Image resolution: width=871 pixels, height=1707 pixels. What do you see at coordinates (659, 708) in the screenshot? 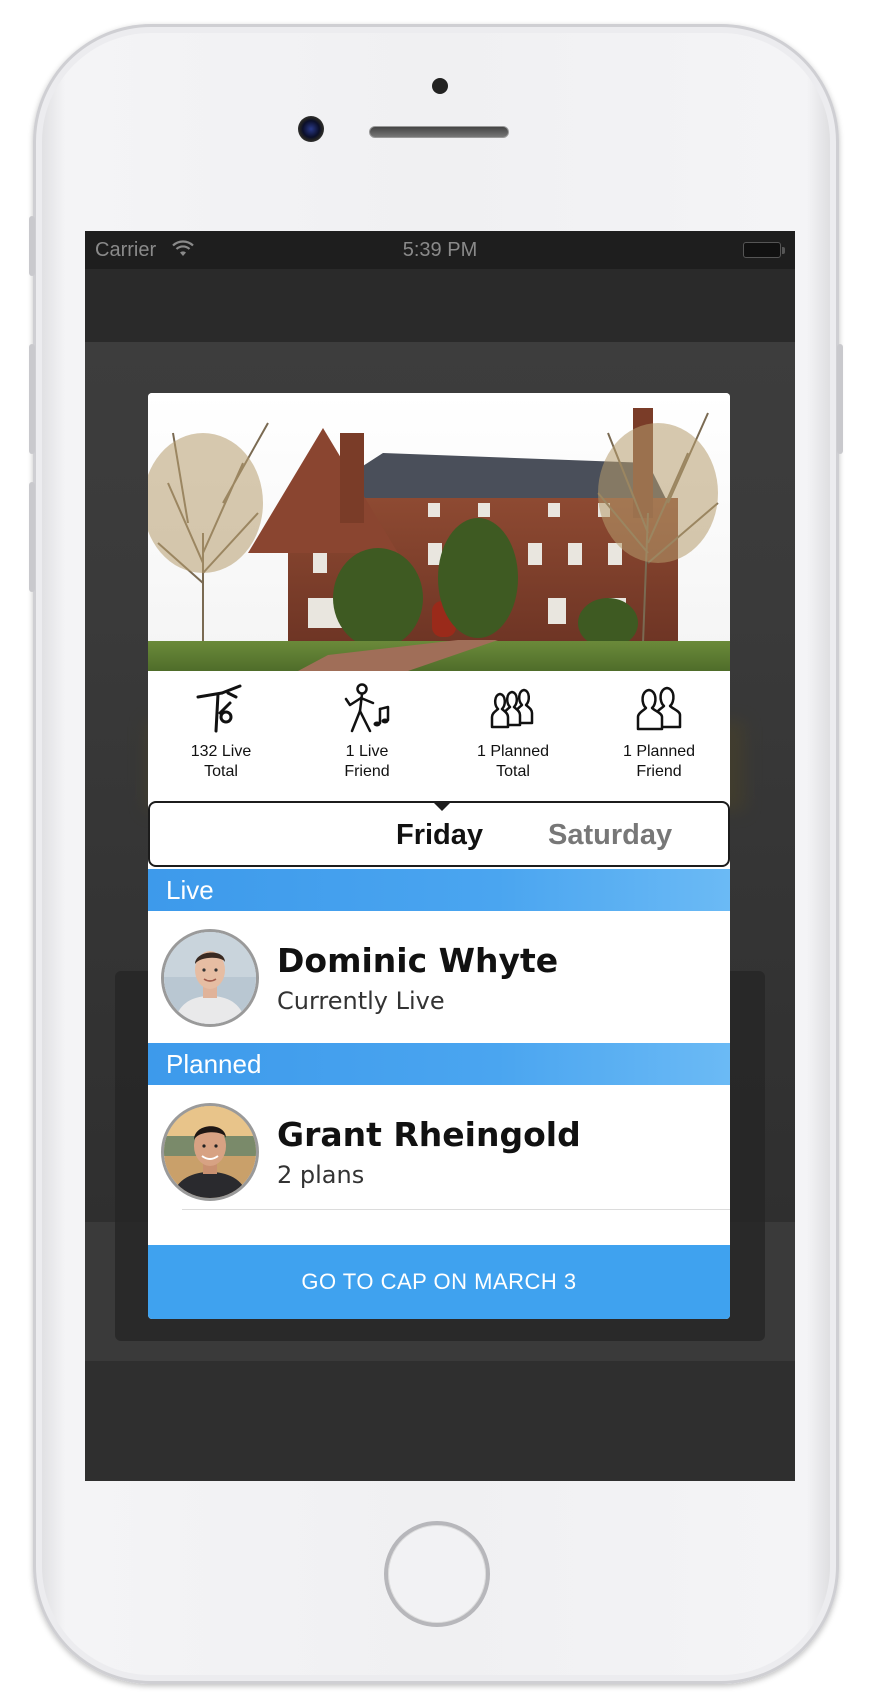
I see `friends-planned-icon` at bounding box center [659, 708].